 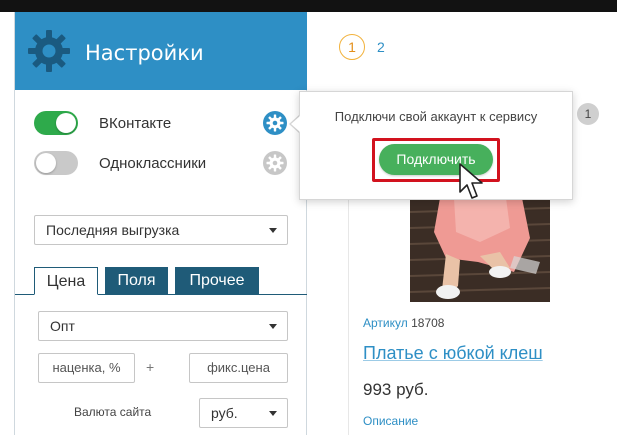 What do you see at coordinates (471, 181) in the screenshot?
I see `cursor-icon` at bounding box center [471, 181].